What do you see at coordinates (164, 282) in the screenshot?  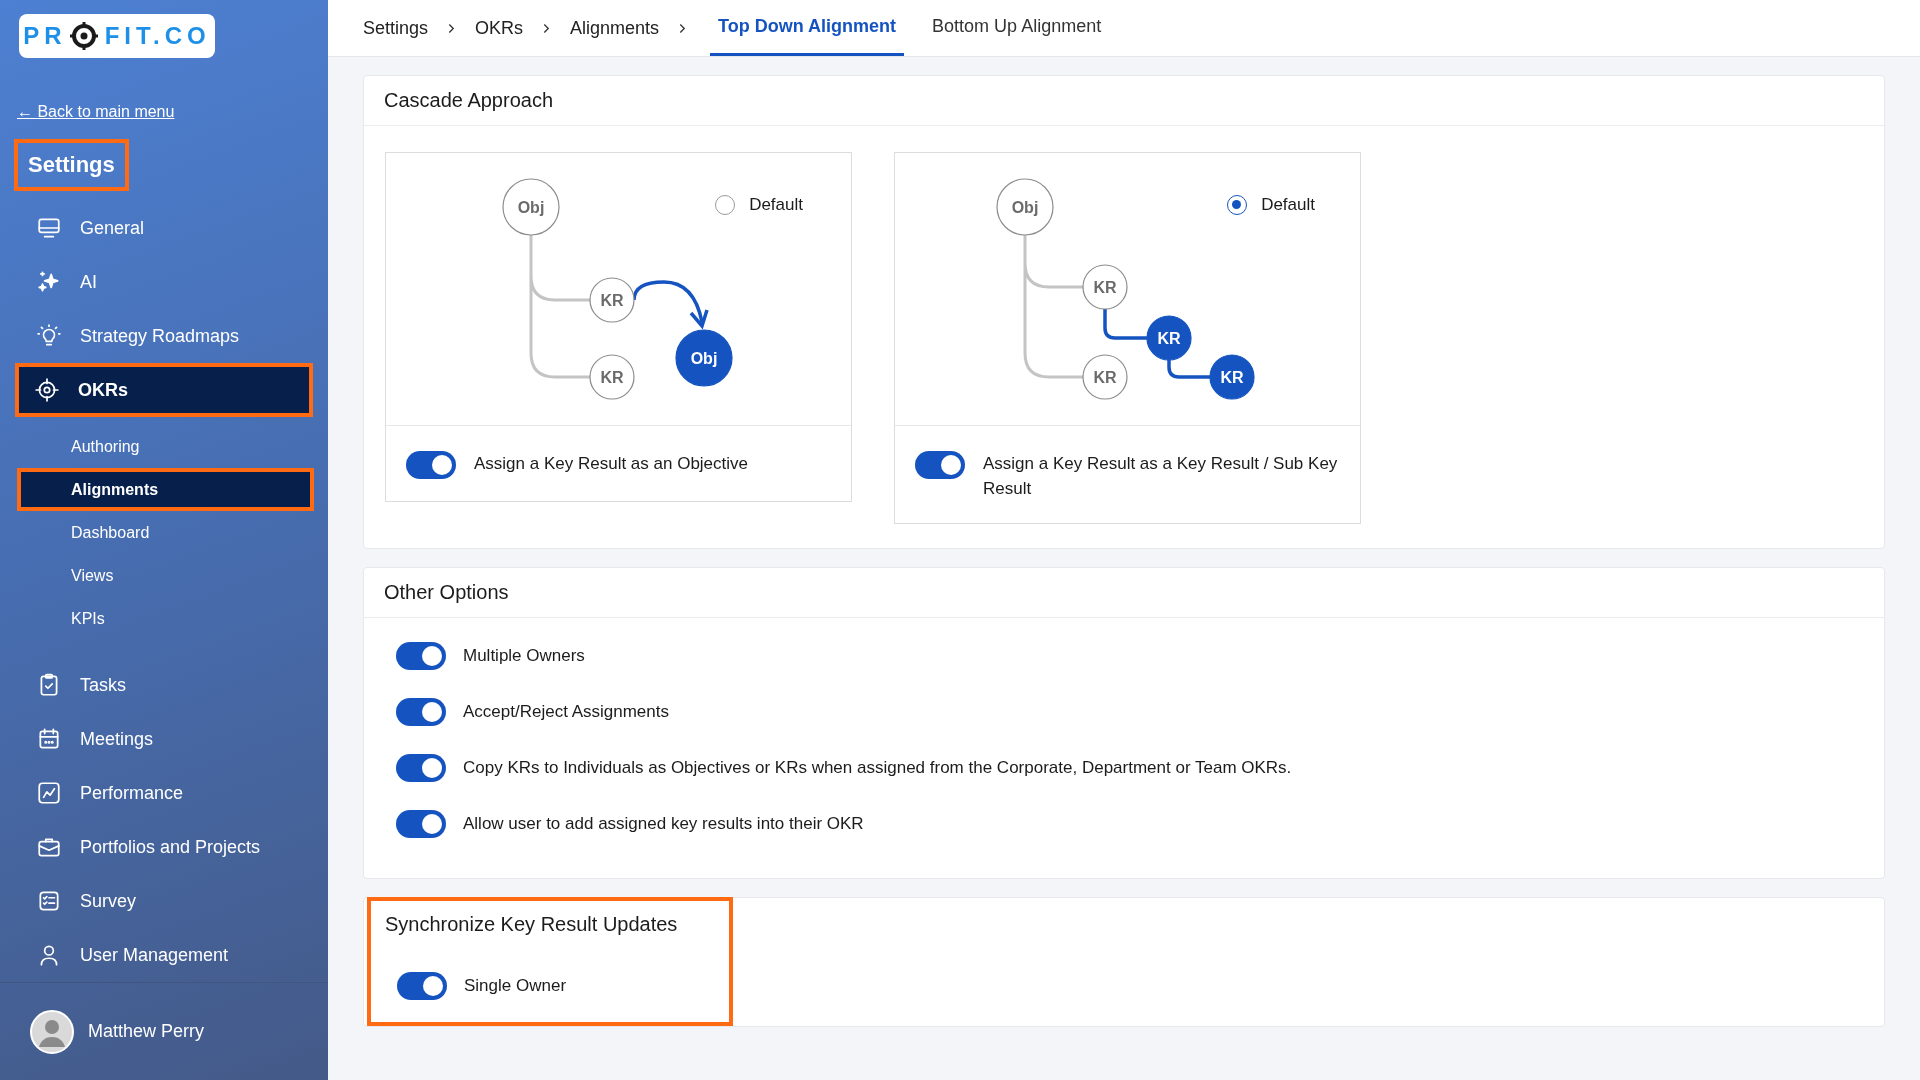 I see `sidebar-item: AI` at bounding box center [164, 282].